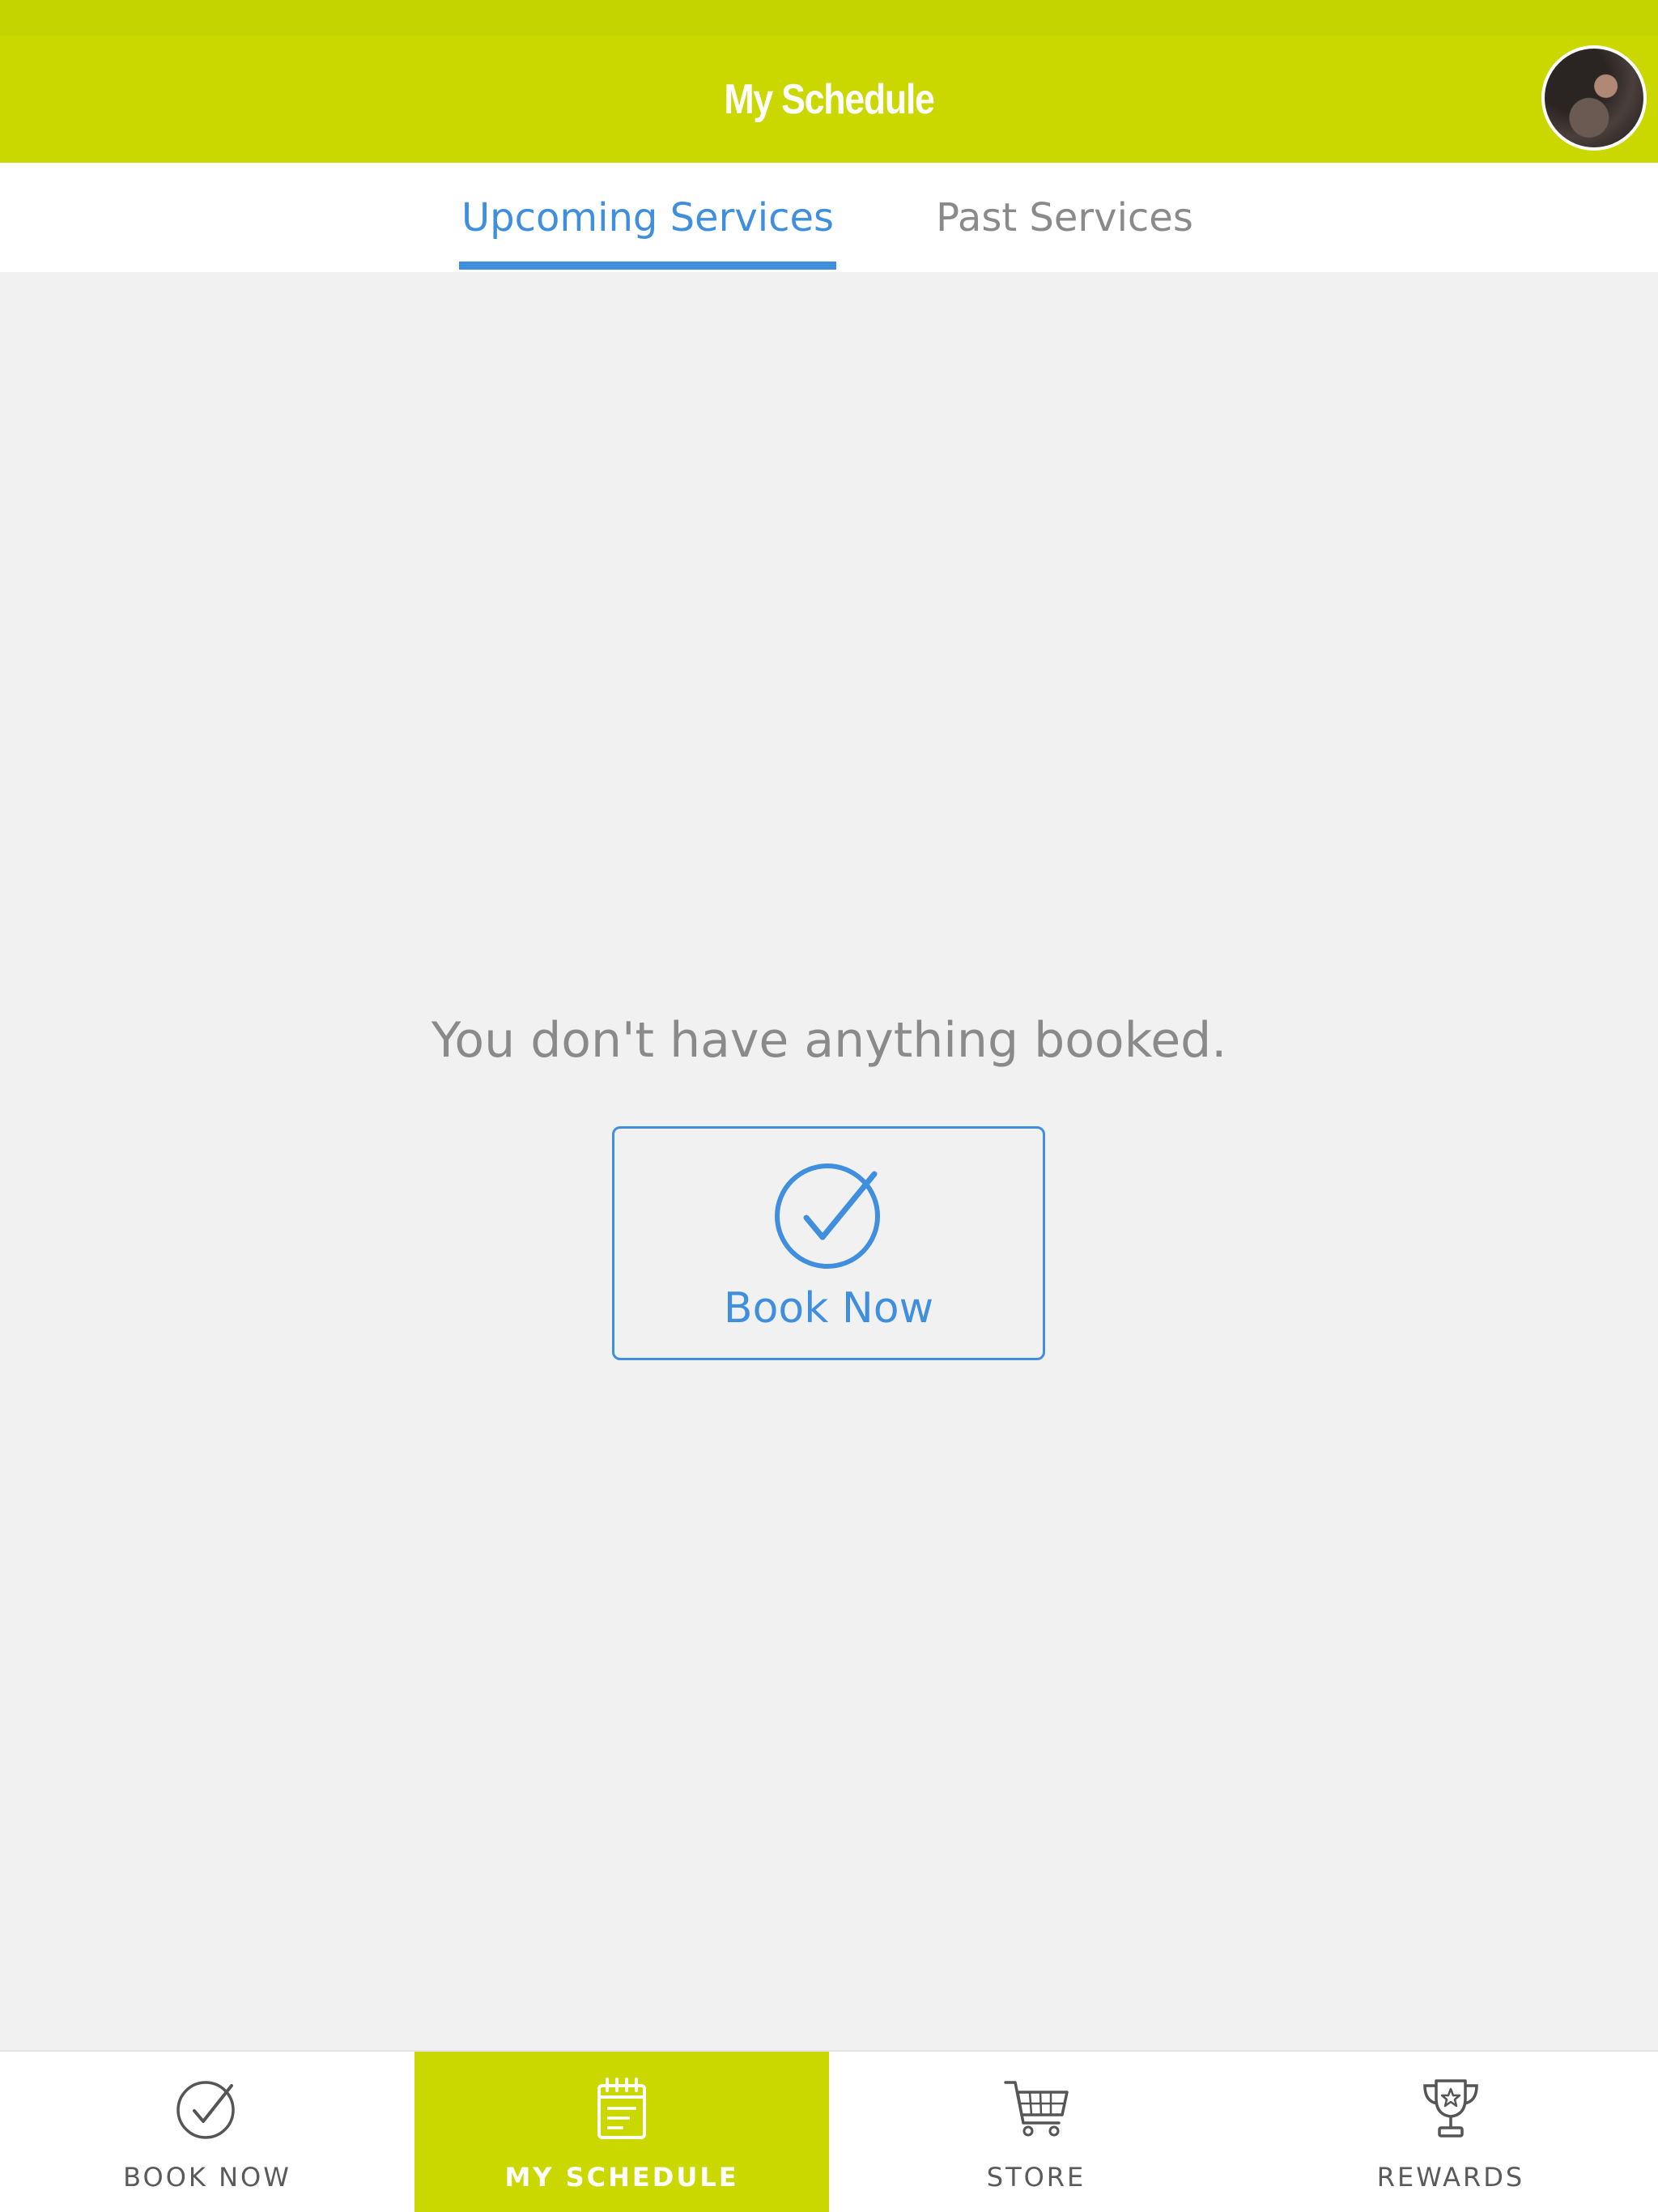 Image resolution: width=1658 pixels, height=2212 pixels. I want to click on status-strip, so click(829, 18).